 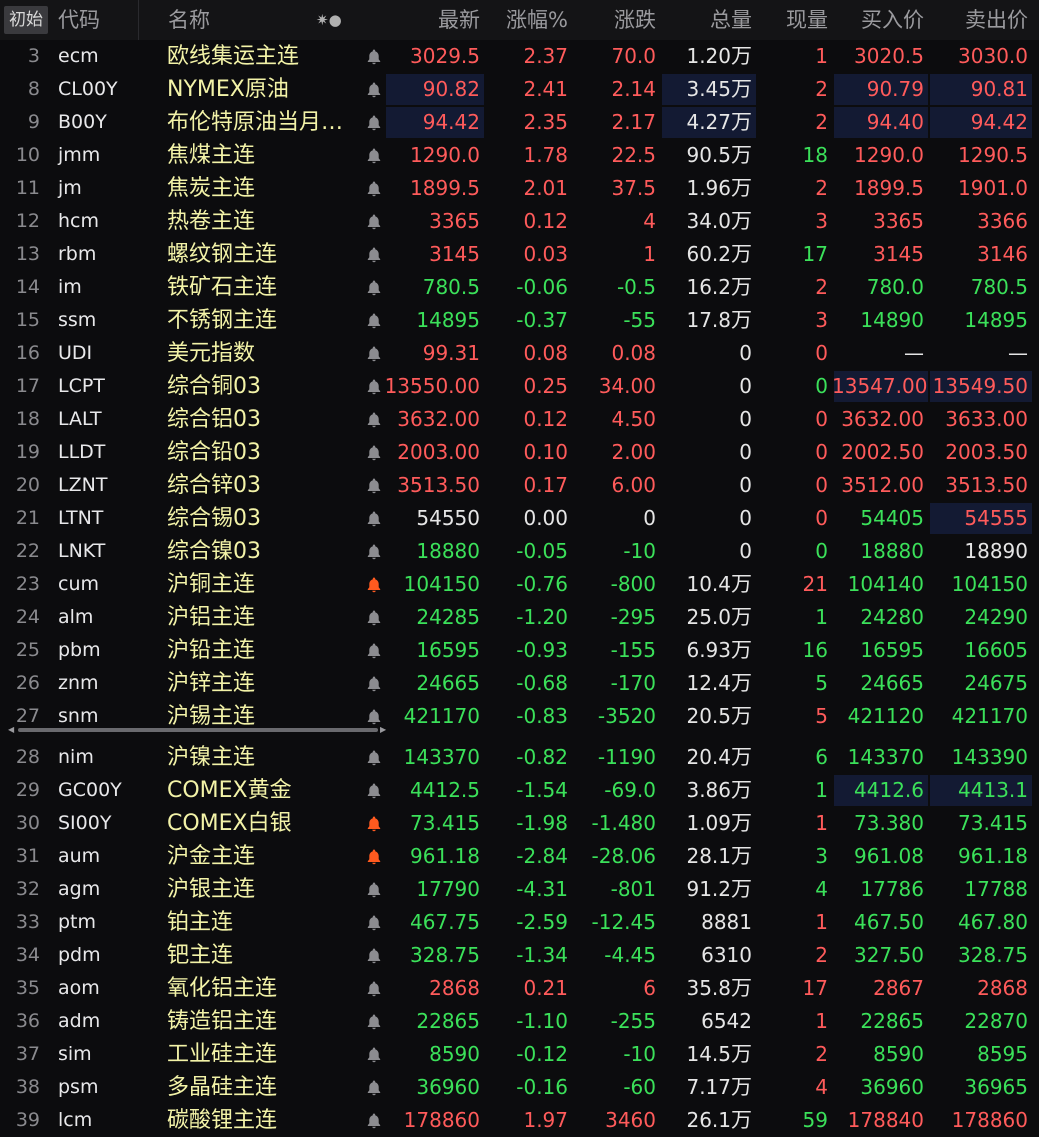 What do you see at coordinates (113, 988) in the screenshot?
I see `symbol-code: aom` at bounding box center [113, 988].